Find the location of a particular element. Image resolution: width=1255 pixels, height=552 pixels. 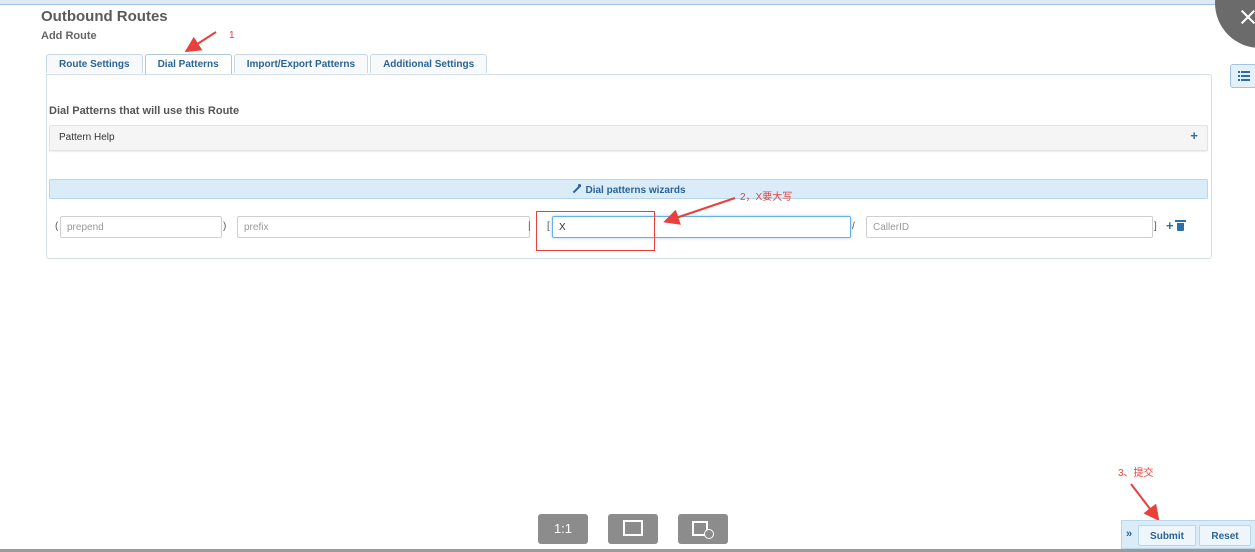

one-to-one-label: 1:1 is located at coordinates (563, 528).